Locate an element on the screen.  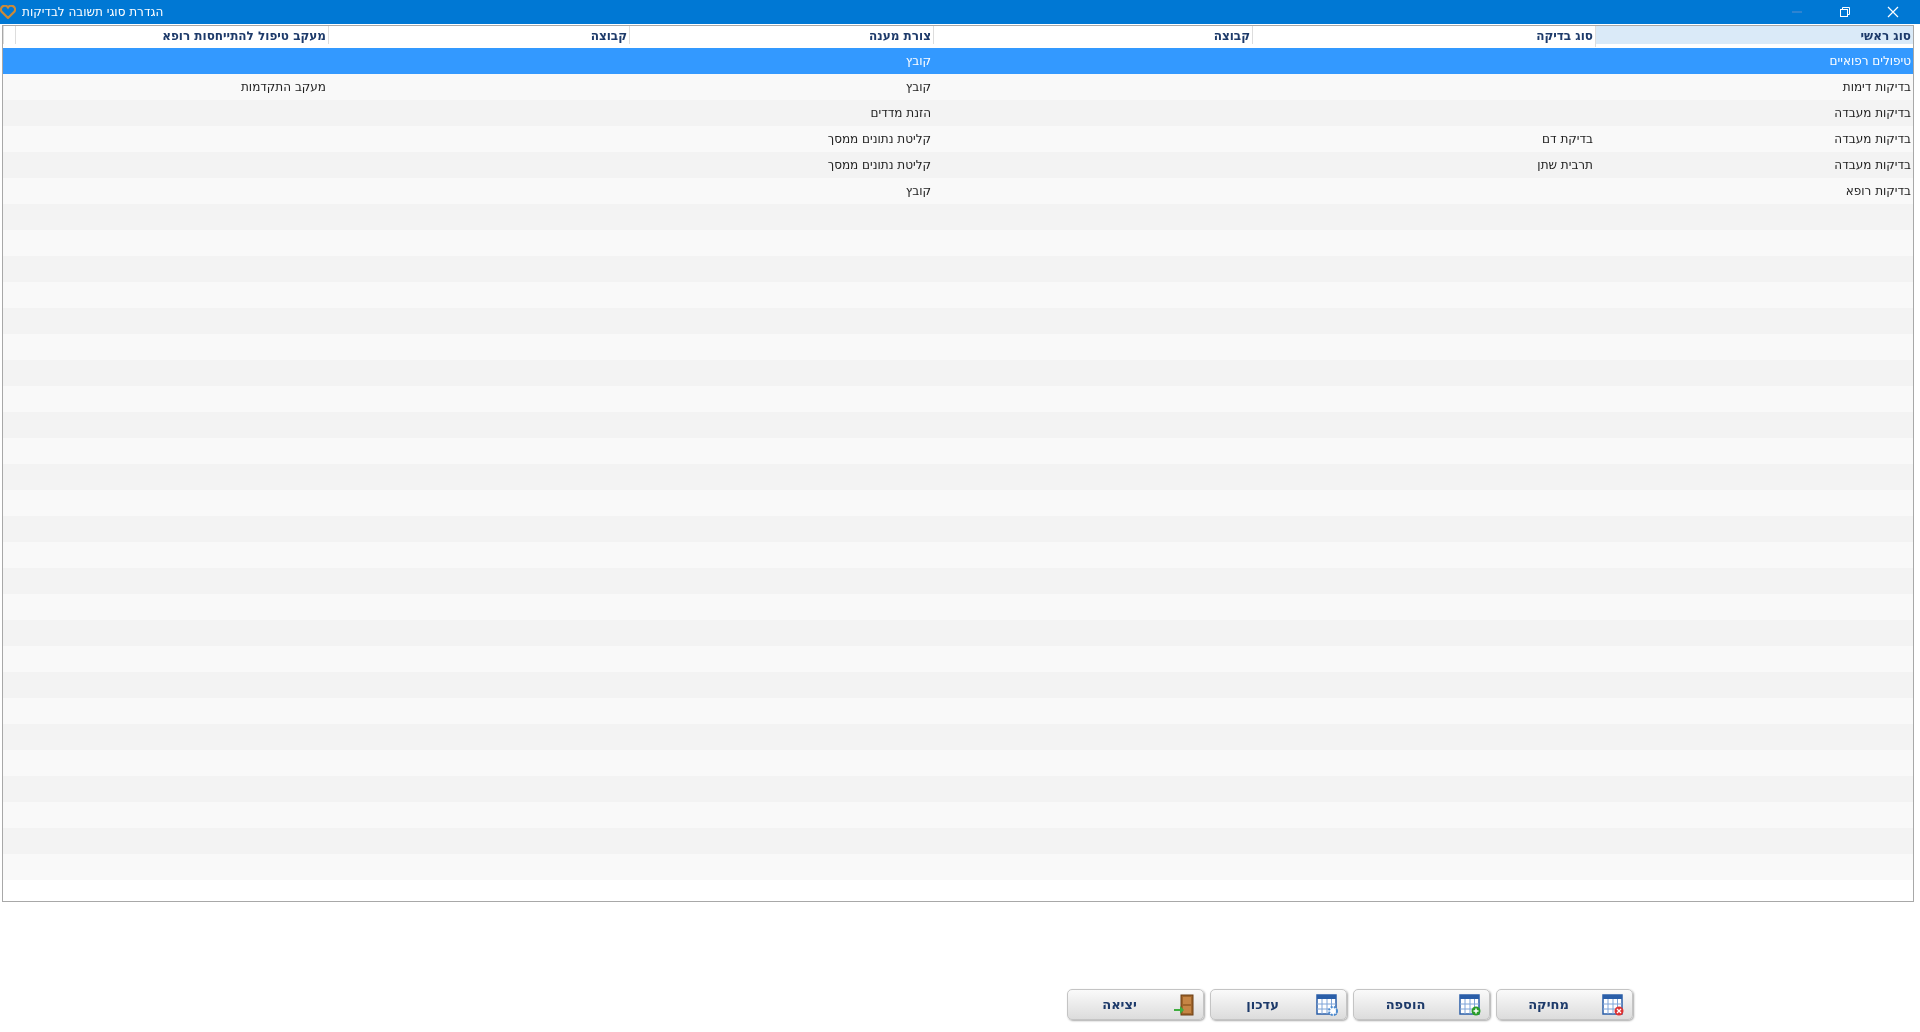
column-header: מעקב טיפול להתייחסות רופא is located at coordinates (171, 35).